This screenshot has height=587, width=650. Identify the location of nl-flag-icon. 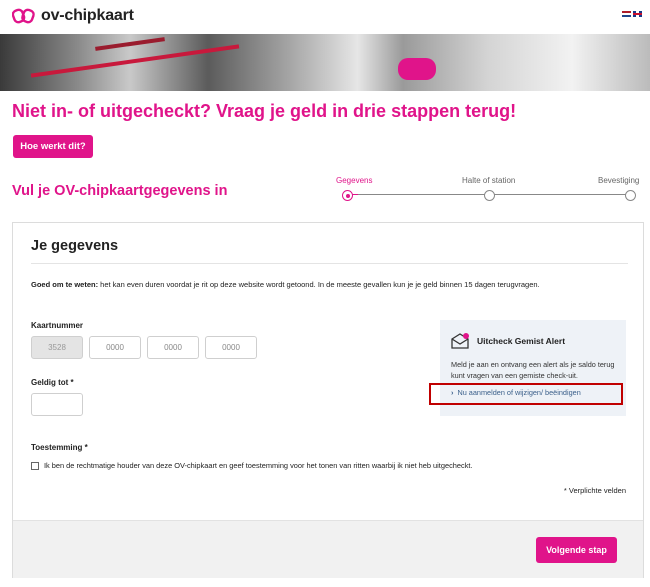
(626, 14).